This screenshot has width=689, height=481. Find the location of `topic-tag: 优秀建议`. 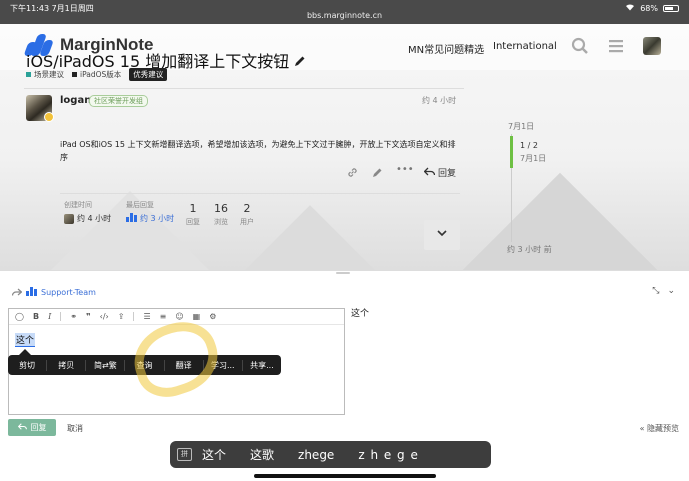

topic-tag: 优秀建议 is located at coordinates (148, 74).